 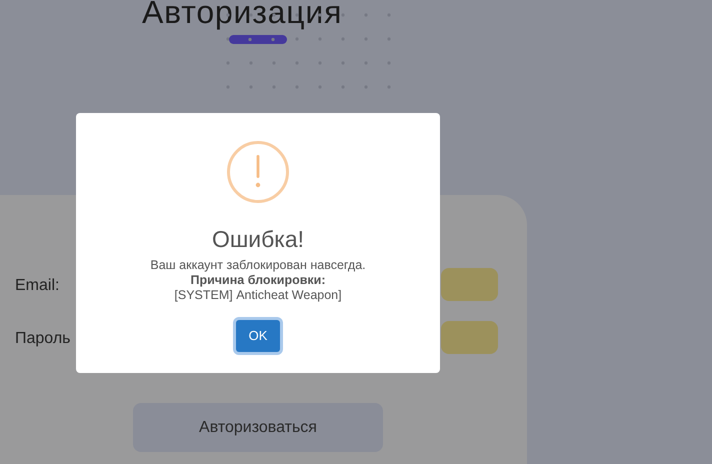 What do you see at coordinates (43, 339) in the screenshot?
I see `field-label: Пароль` at bounding box center [43, 339].